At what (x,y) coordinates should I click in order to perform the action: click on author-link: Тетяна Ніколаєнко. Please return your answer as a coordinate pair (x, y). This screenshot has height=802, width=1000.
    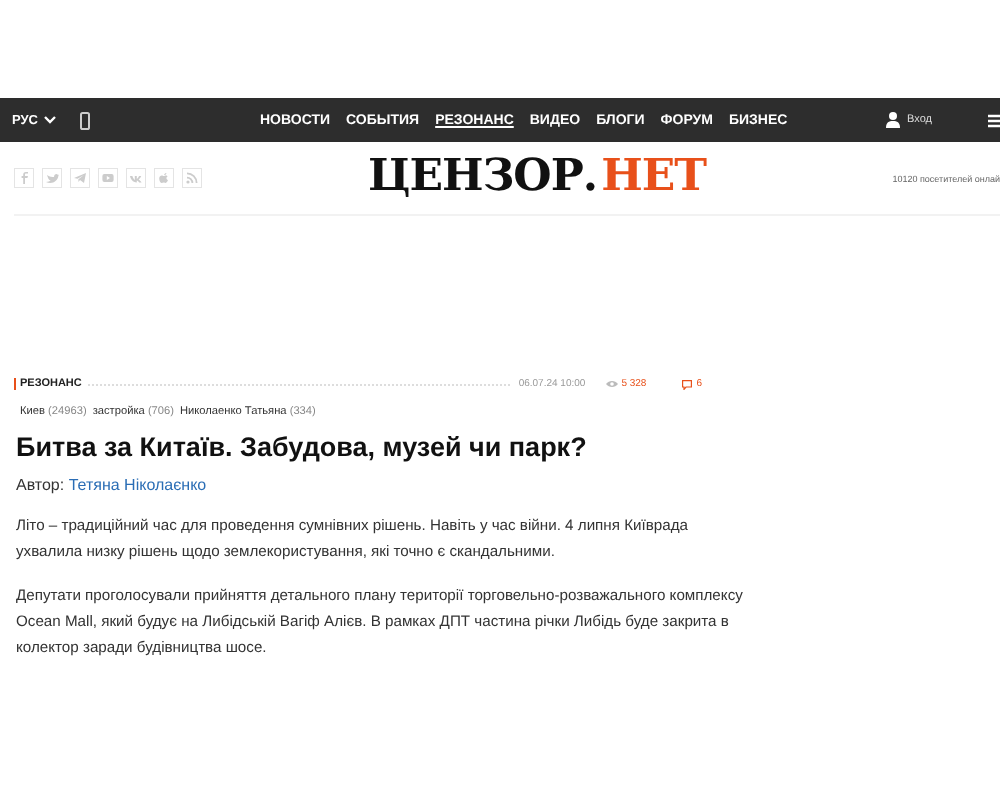
    Looking at the image, I should click on (137, 485).